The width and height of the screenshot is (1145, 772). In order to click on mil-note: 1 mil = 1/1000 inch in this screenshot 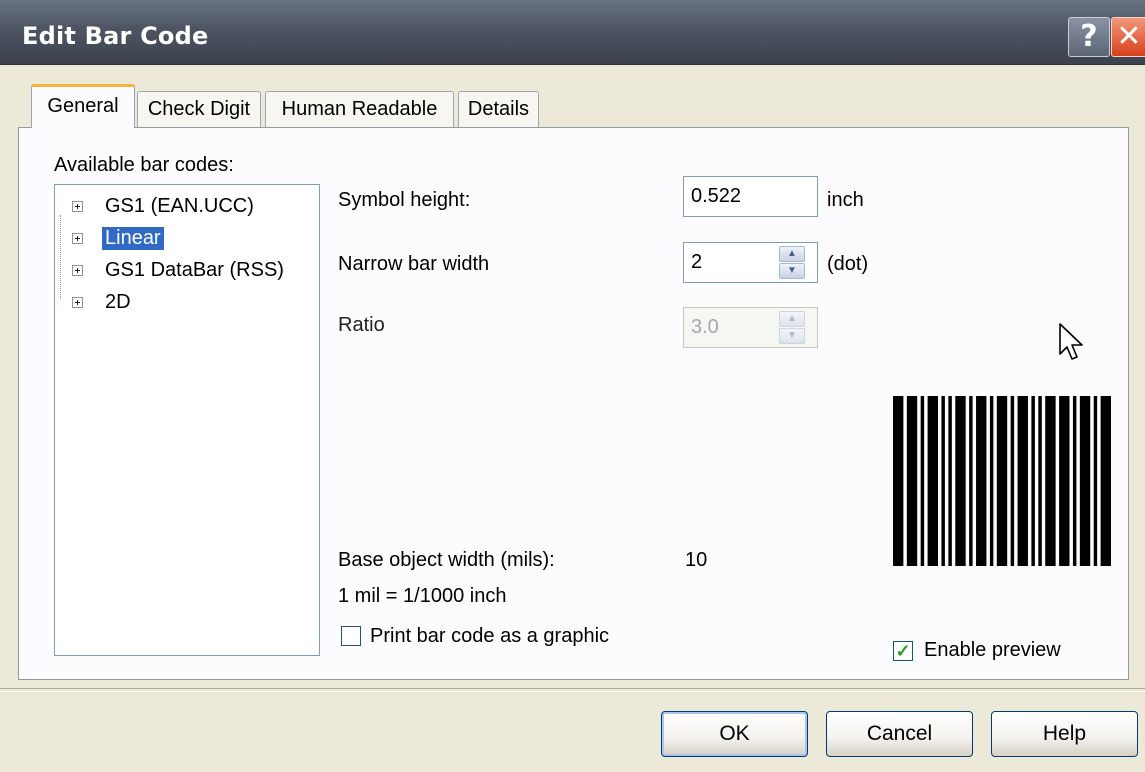, I will do `click(422, 596)`.